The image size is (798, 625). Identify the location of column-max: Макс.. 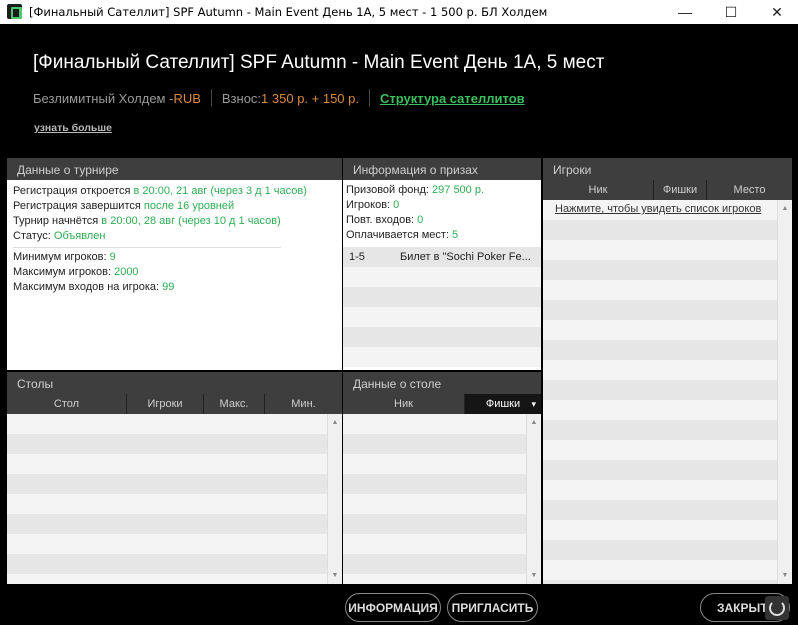
(233, 404).